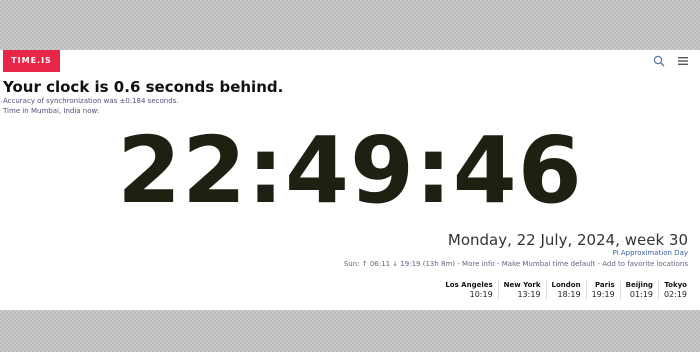 Image resolution: width=700 pixels, height=352 pixels. I want to click on location-label: Time in Mumbai, India now:, so click(51, 111).